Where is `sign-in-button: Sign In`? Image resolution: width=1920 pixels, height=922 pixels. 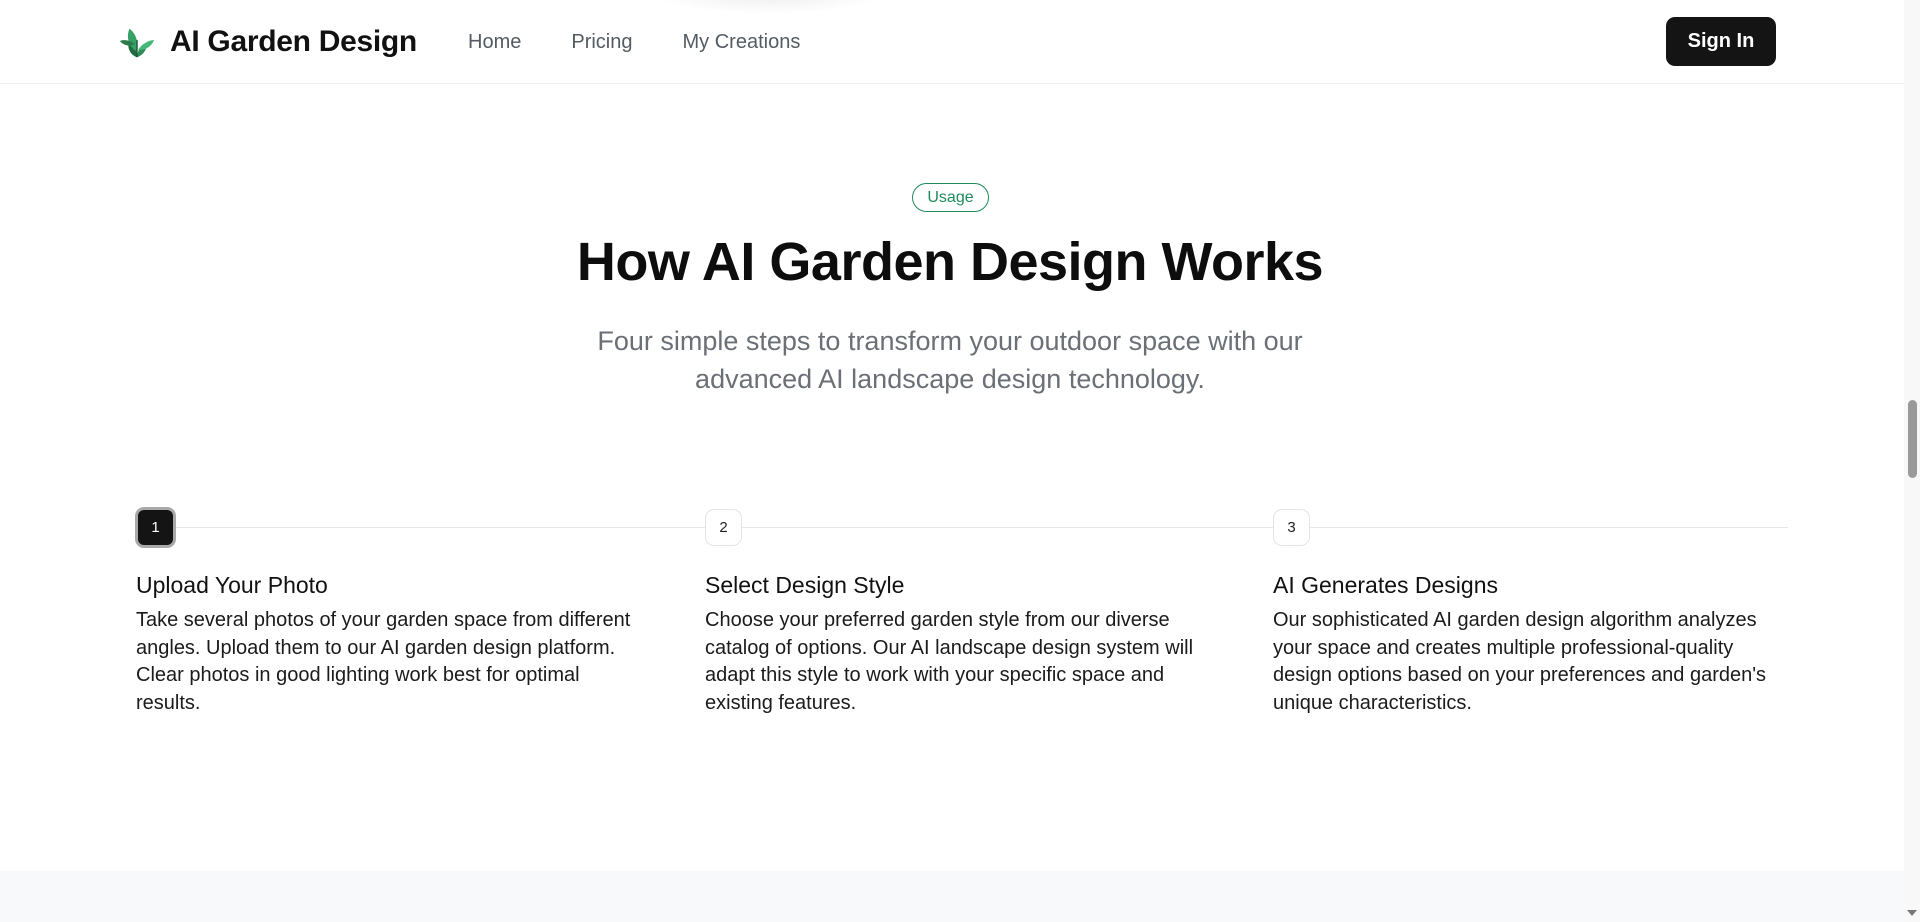
sign-in-button: Sign In is located at coordinates (1721, 41).